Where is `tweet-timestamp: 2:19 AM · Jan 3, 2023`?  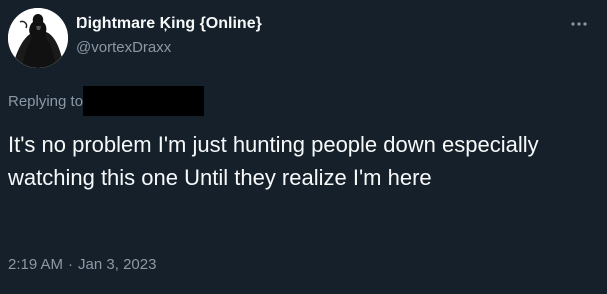 tweet-timestamp: 2:19 AM · Jan 3, 2023 is located at coordinates (82, 264).